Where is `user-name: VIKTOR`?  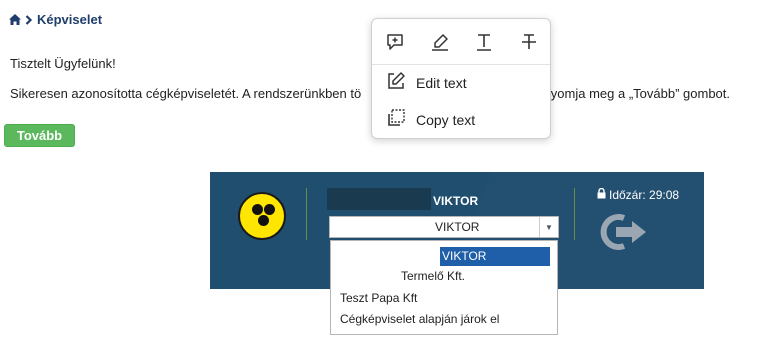
user-name: VIKTOR is located at coordinates (456, 201).